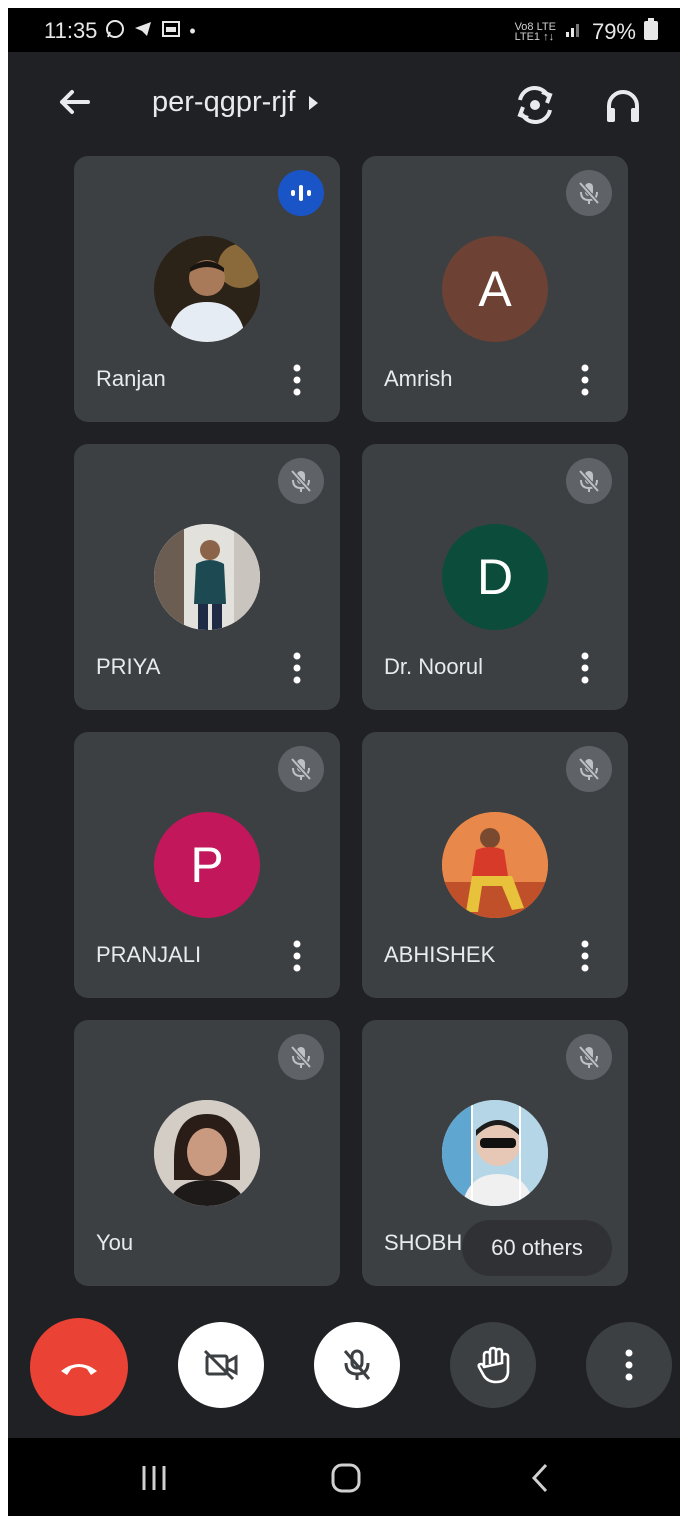 The width and height of the screenshot is (688, 1524). Describe the element at coordinates (344, 102) in the screenshot. I see `meeting-header: per-qgpr-rjf` at that location.